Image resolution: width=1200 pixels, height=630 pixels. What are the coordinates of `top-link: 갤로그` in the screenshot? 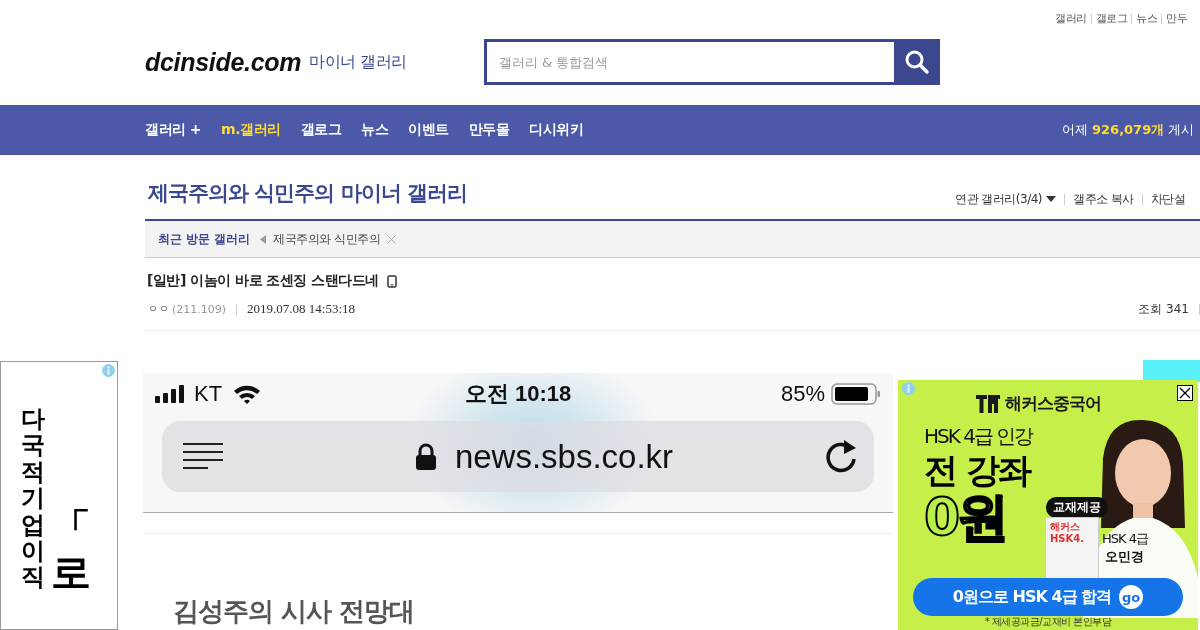 It's located at (1111, 18).